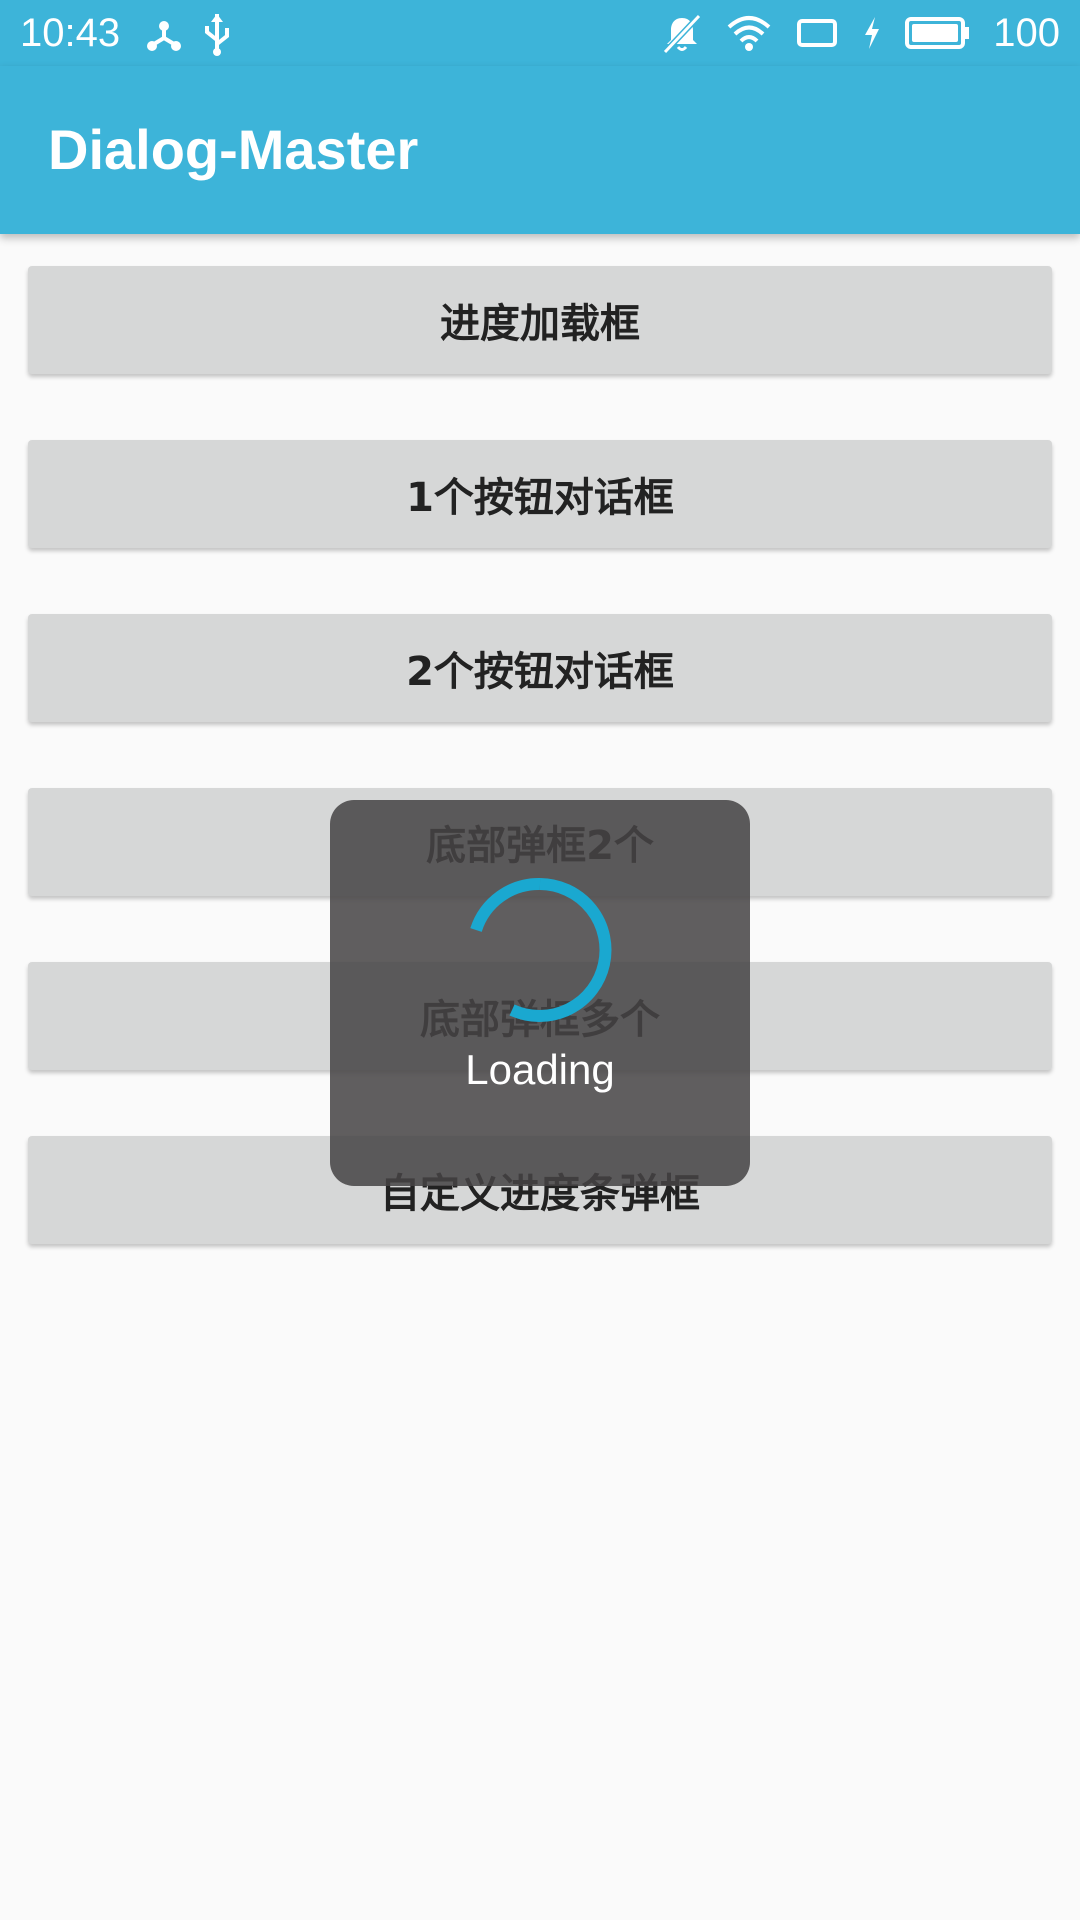  Describe the element at coordinates (540, 1069) in the screenshot. I see `loading-label: Loading` at that location.